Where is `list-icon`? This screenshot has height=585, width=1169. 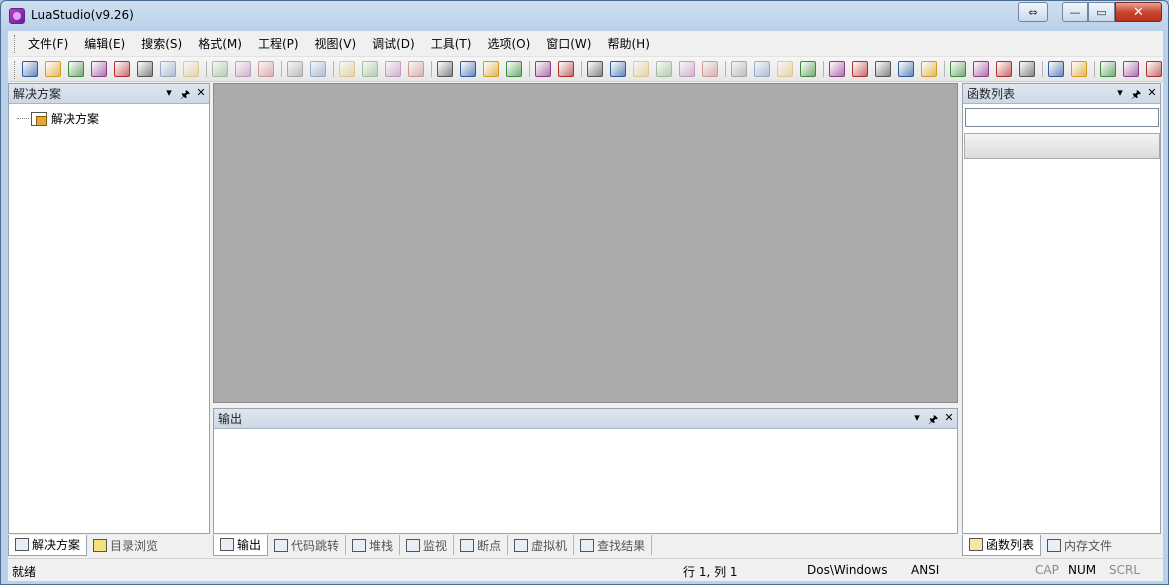
list-icon is located at coordinates (664, 69).